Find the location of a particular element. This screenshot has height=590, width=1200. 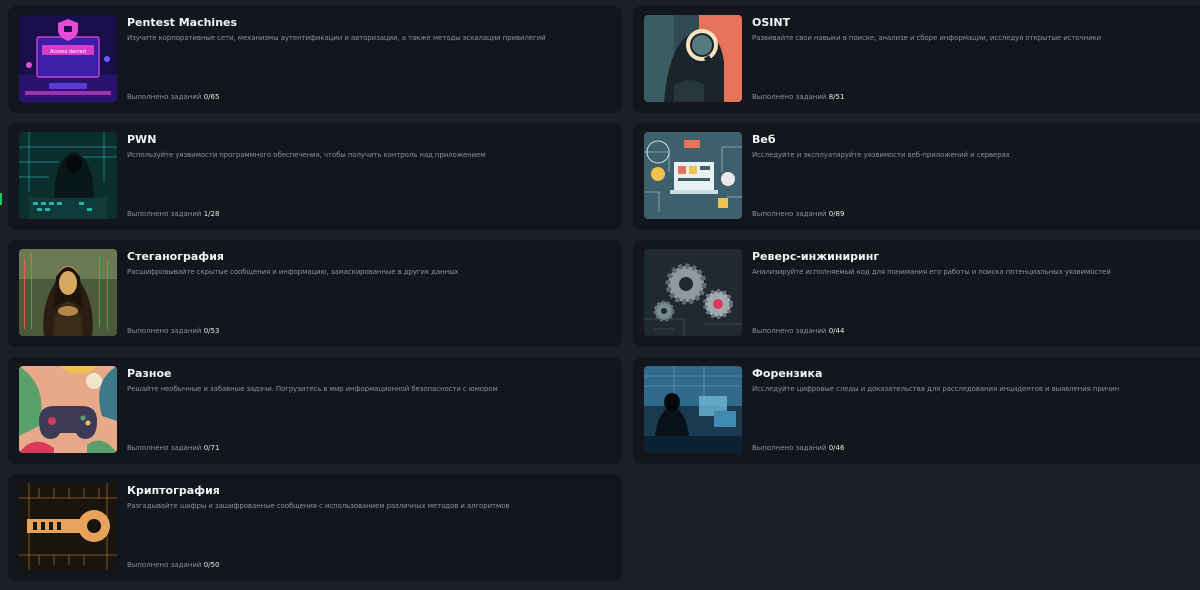

category-title: Форензика is located at coordinates (787, 373).